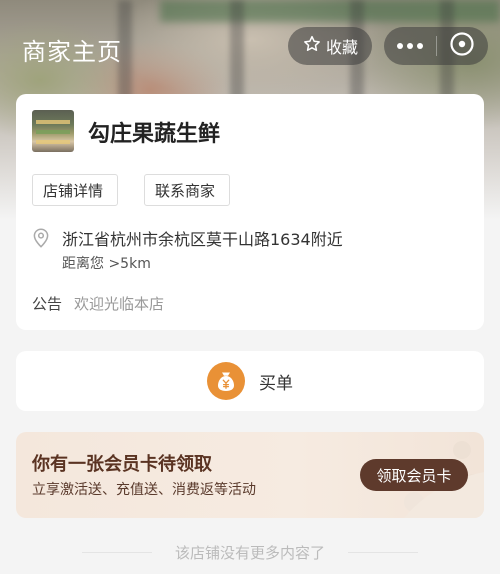  I want to click on no-more-content-text: 该店铺没有更多内容了, so click(249, 553).